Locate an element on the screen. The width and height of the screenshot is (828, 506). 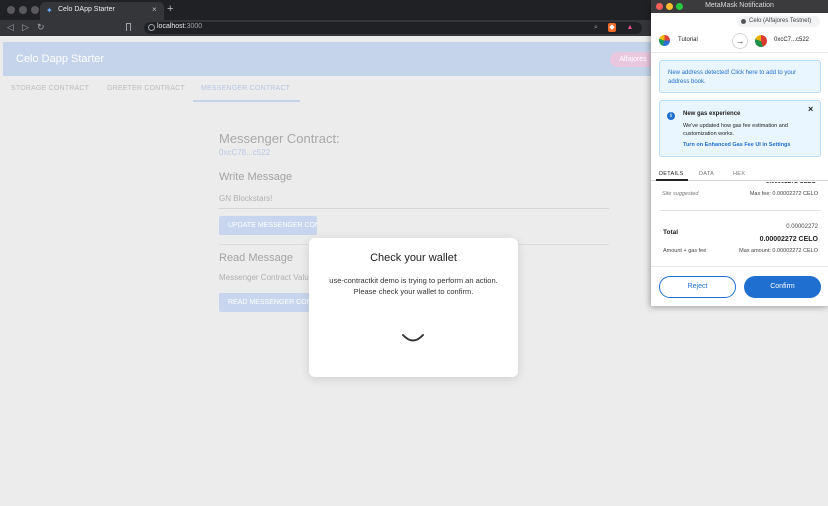
forward-icon: ▷ is located at coordinates (25, 27).